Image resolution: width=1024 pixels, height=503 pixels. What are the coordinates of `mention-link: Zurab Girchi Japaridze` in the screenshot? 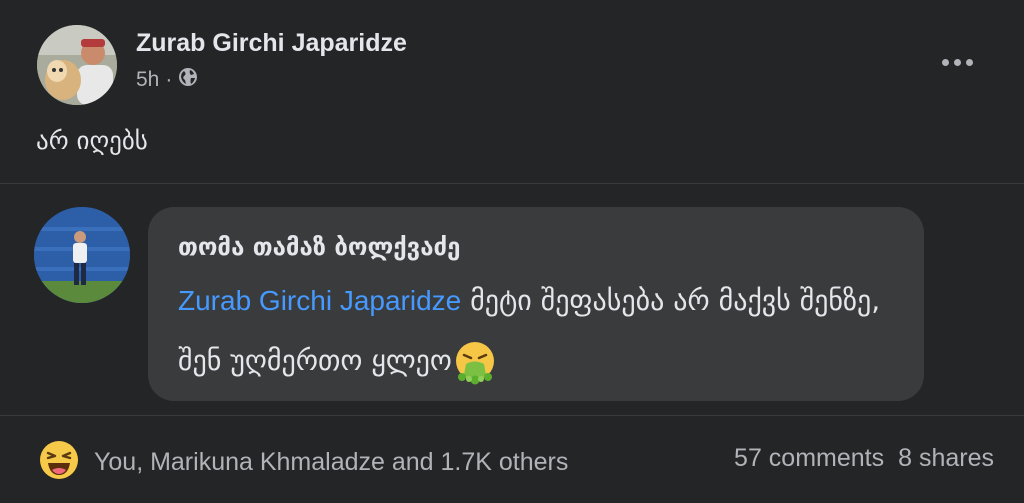 It's located at (319, 300).